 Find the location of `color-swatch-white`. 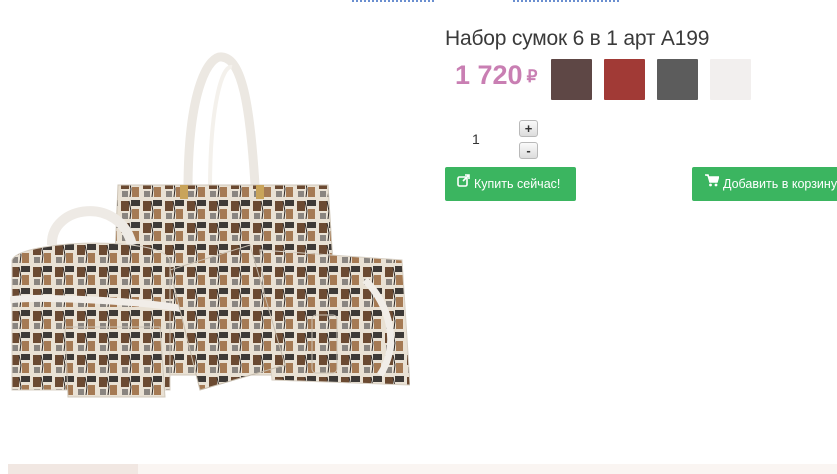

color-swatch-white is located at coordinates (730, 79).